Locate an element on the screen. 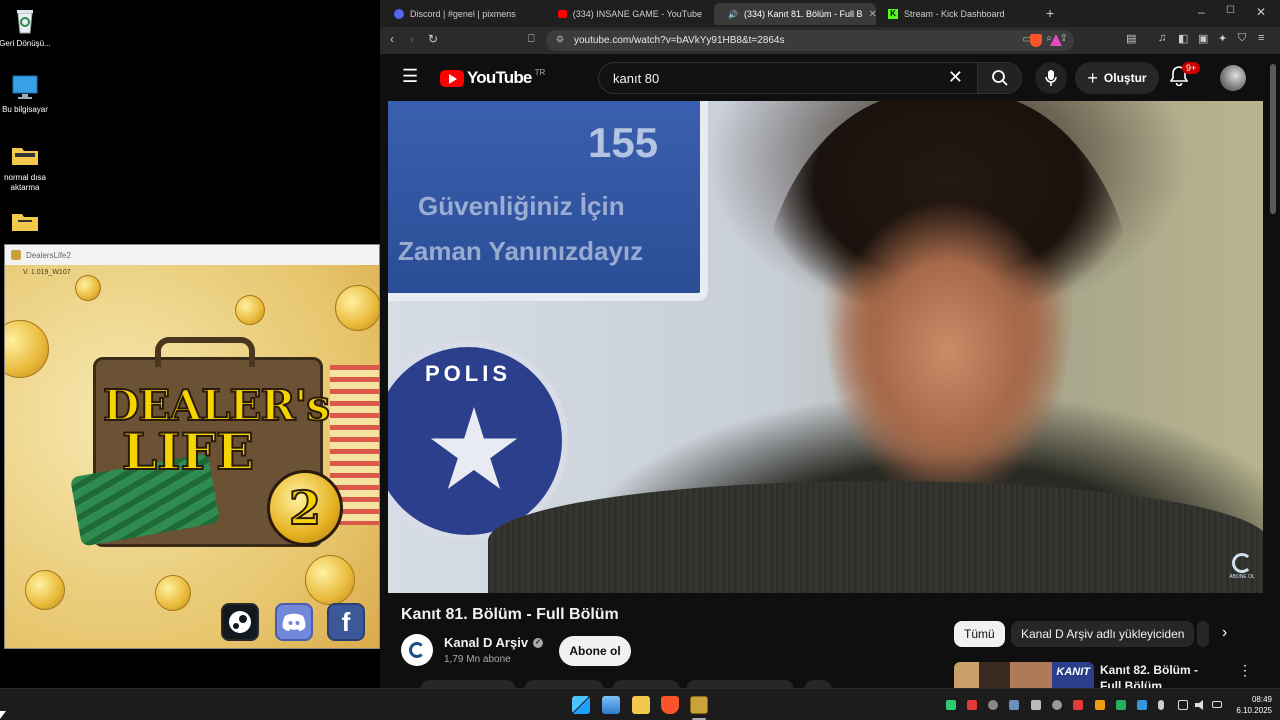 This screenshot has width=1280, height=720. tab-title: (334) INSANE GAME - YouTube is located at coordinates (637, 14).